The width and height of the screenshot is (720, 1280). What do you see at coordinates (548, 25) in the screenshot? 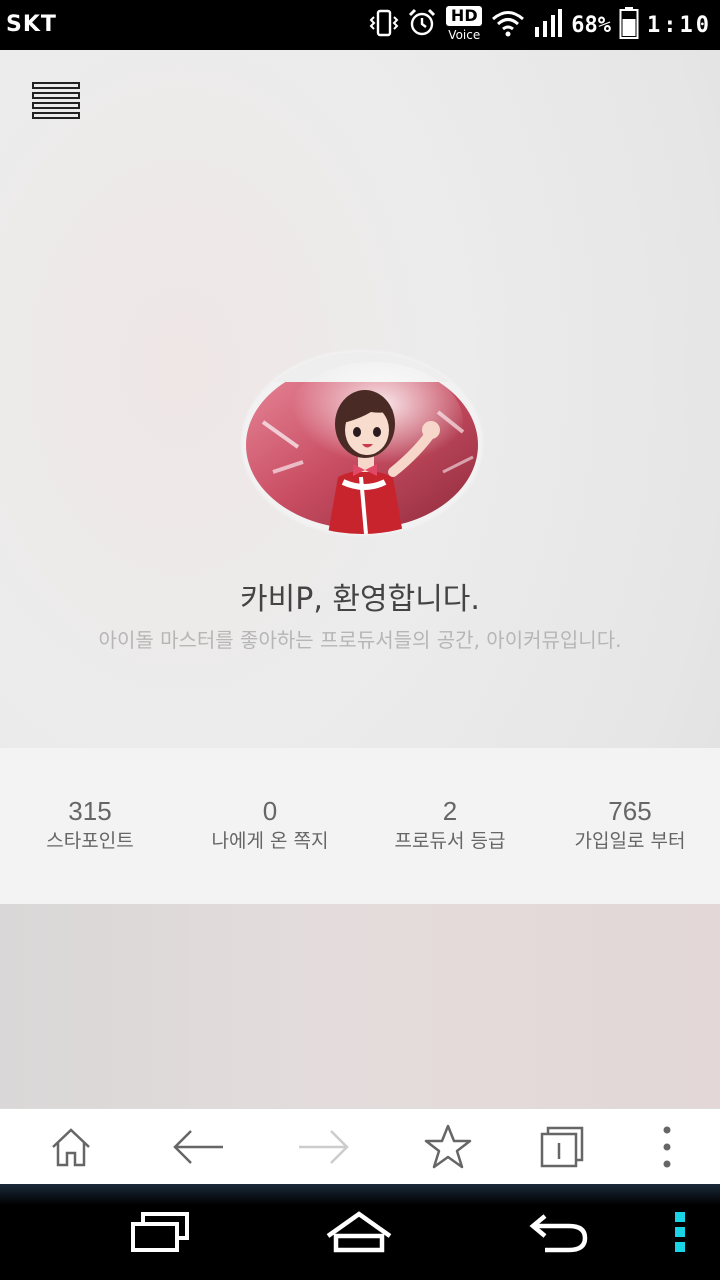
I see `signal-icon` at bounding box center [548, 25].